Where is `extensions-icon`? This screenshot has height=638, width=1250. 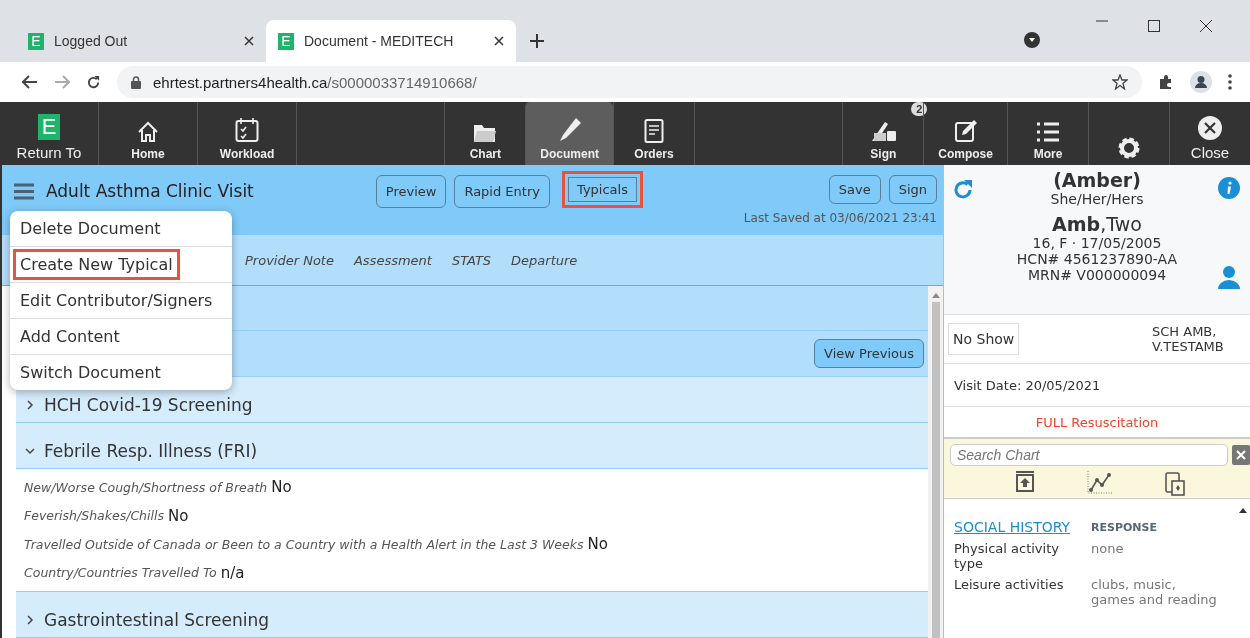
extensions-icon is located at coordinates (1166, 82).